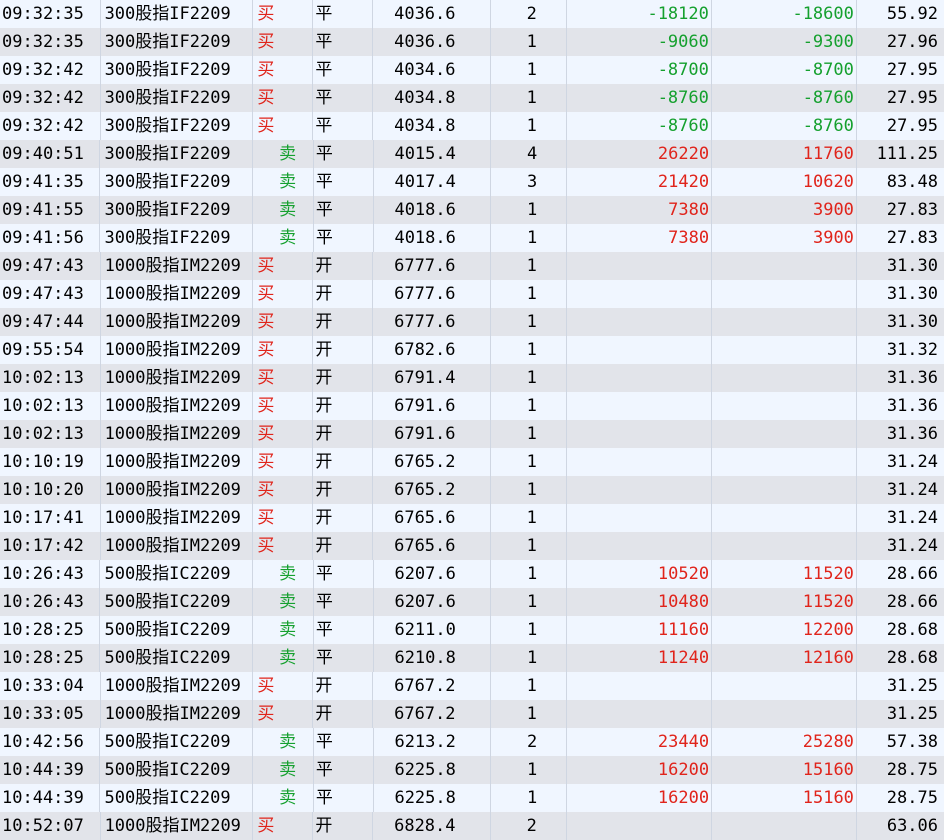  I want to click on trade-price-cell: 6828.4, so click(432, 826).